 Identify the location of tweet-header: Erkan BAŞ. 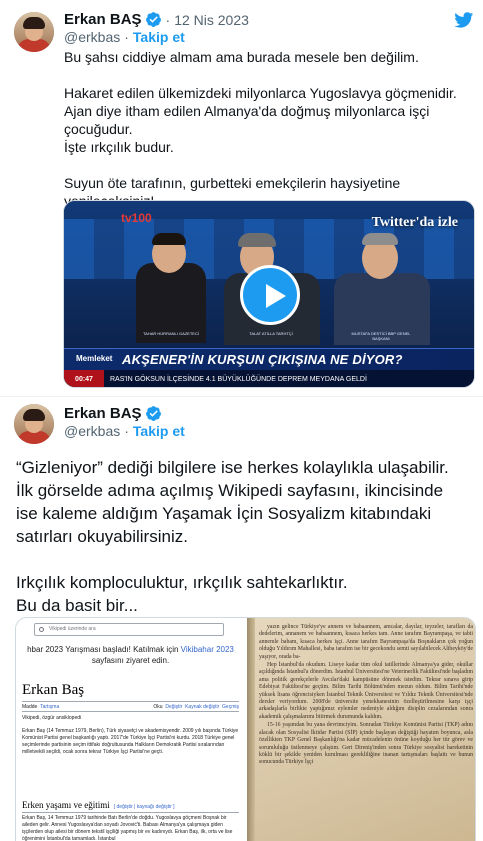
(113, 413).